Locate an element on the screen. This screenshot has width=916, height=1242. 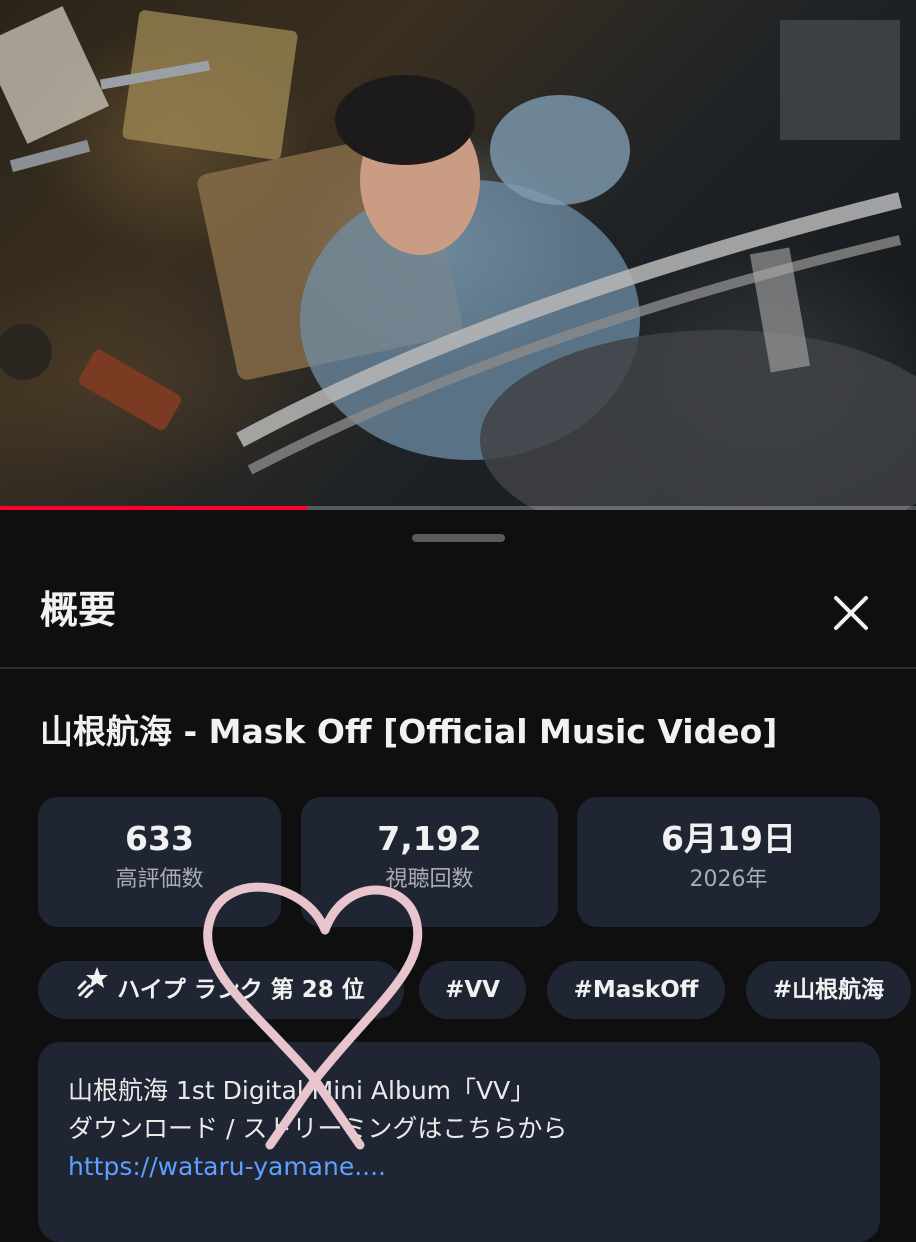
hashtag-chip-vv: #VV is located at coordinates (472, 990).